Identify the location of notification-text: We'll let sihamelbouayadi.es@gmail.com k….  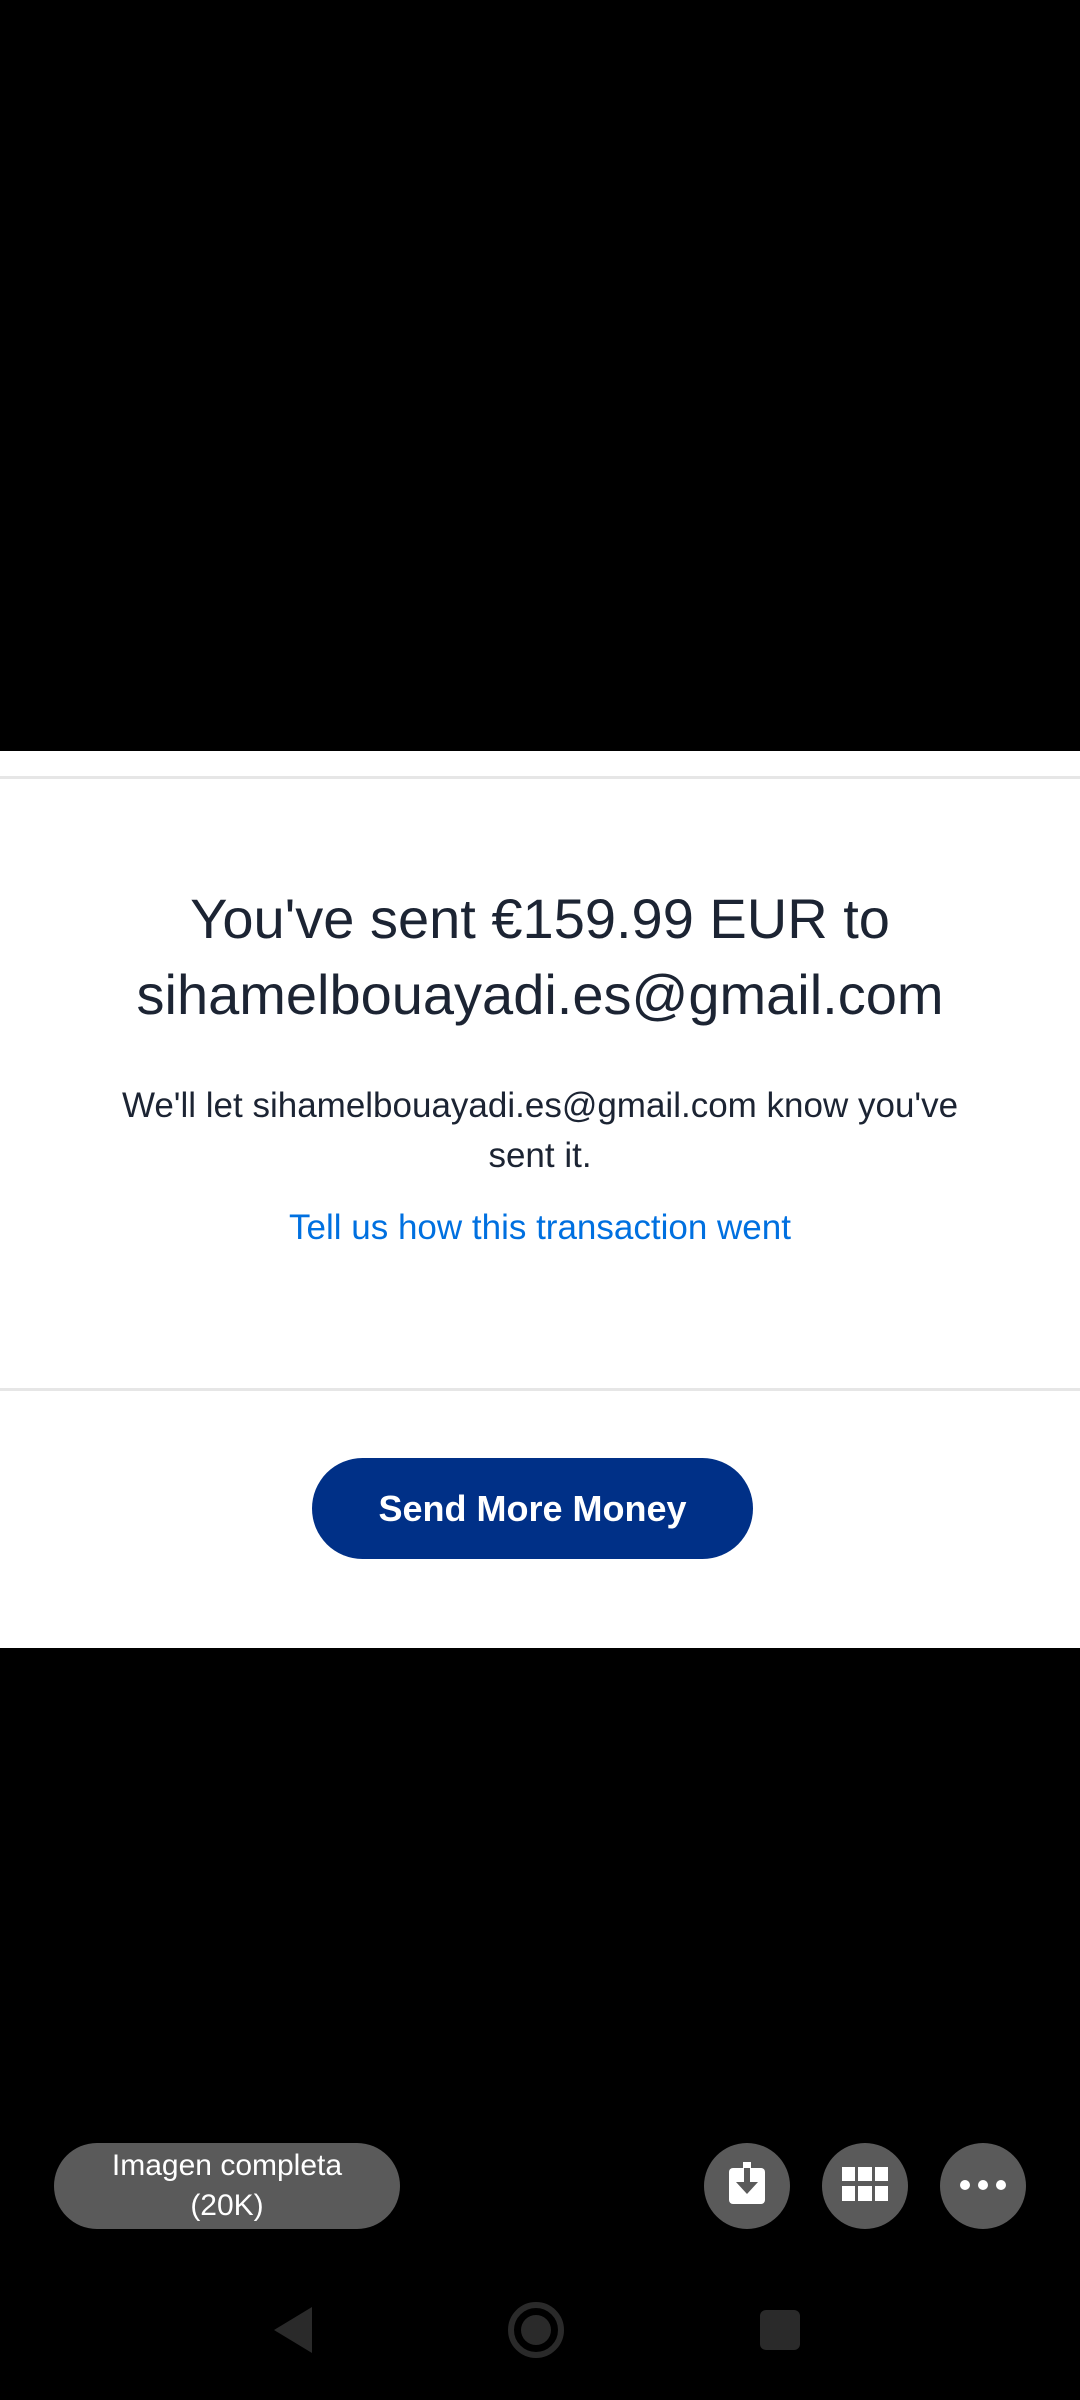
(540, 1131).